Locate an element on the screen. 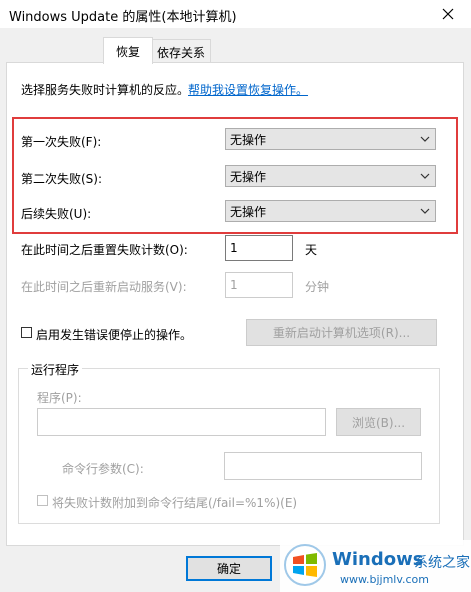 The image size is (471, 592). restart-minutes-input: 1 is located at coordinates (259, 285).